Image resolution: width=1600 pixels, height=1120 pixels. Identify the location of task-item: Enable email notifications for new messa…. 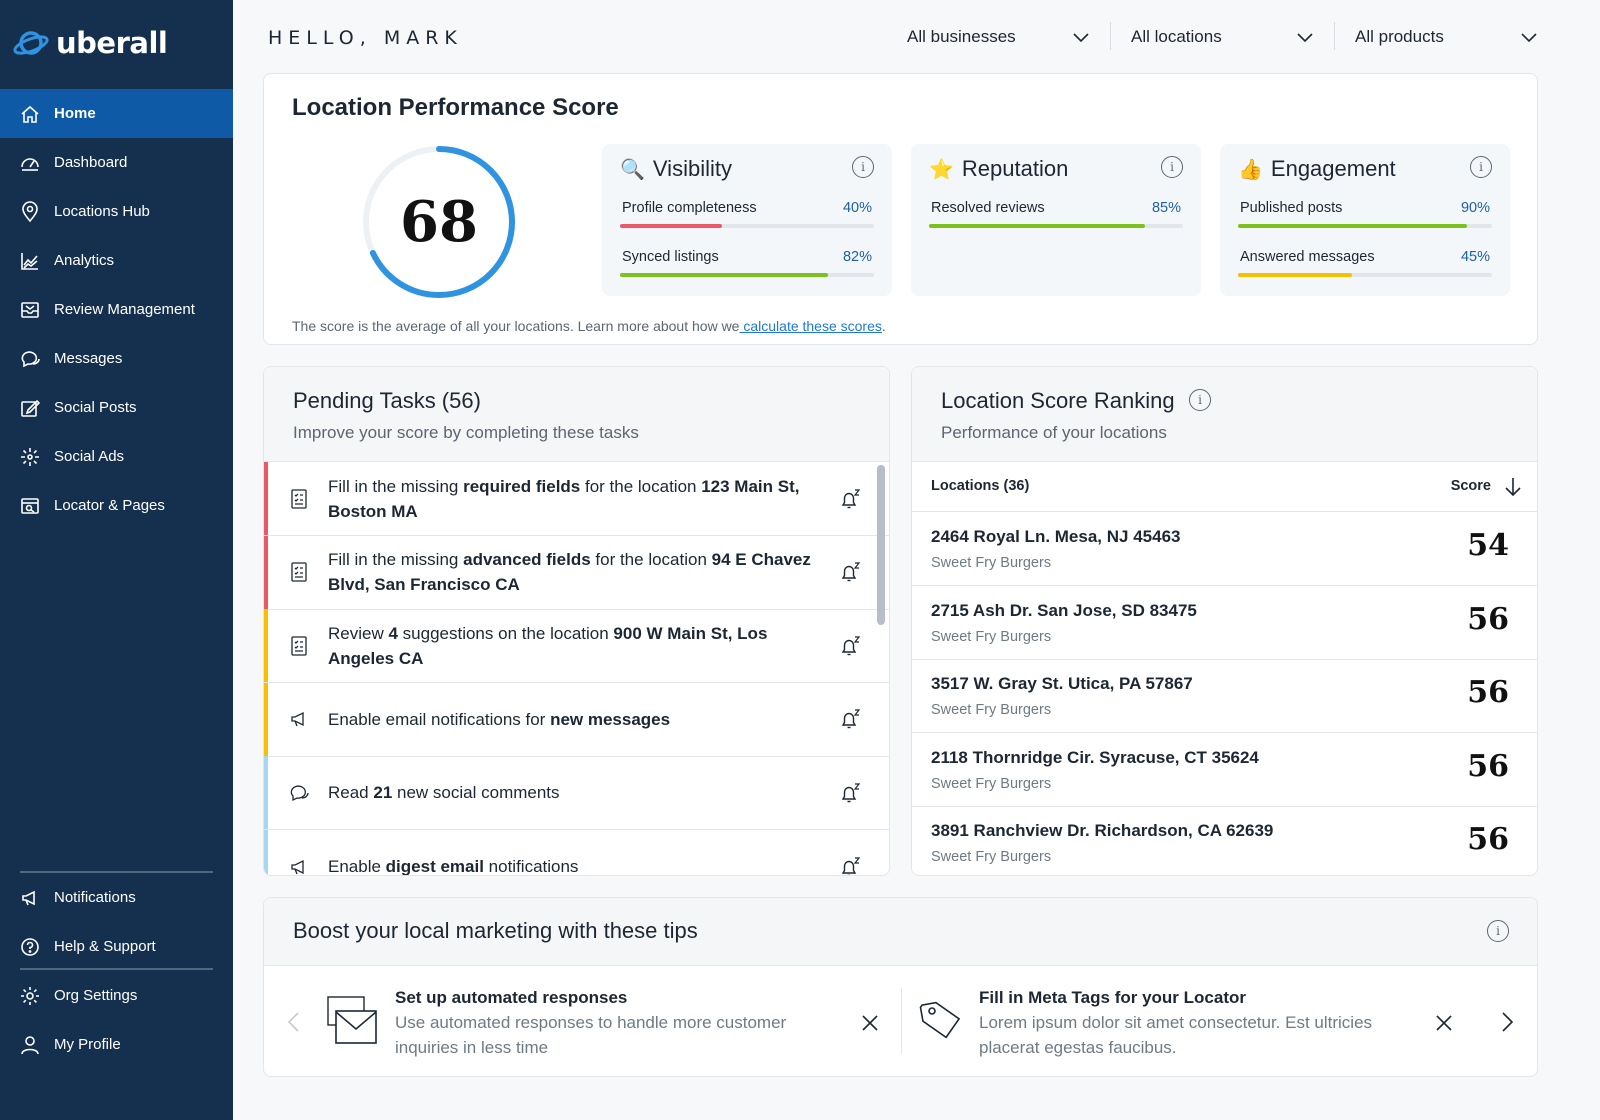
(576, 719).